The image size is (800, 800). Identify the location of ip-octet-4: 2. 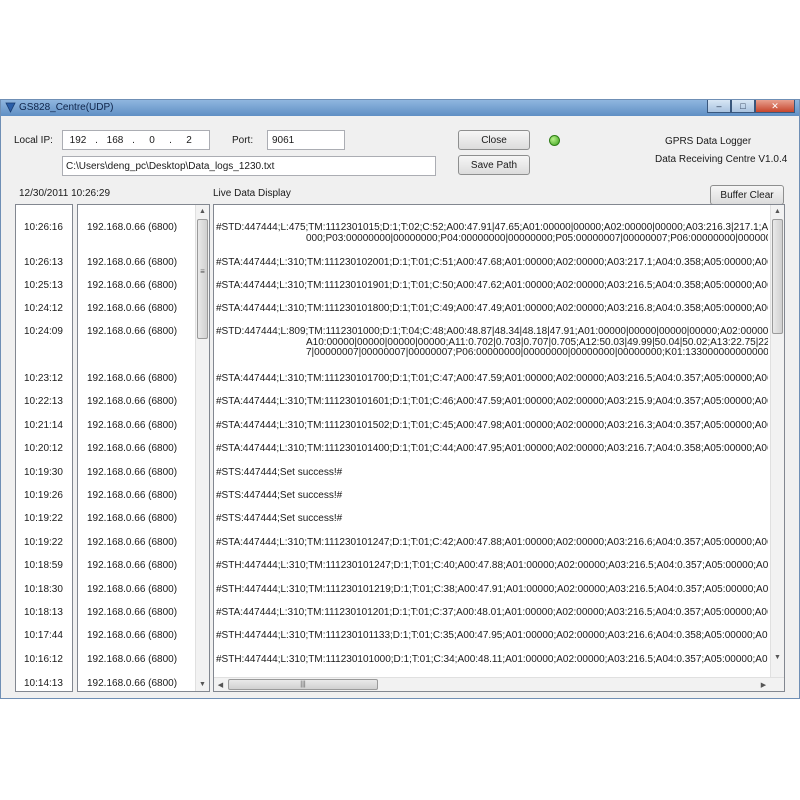
(189, 140).